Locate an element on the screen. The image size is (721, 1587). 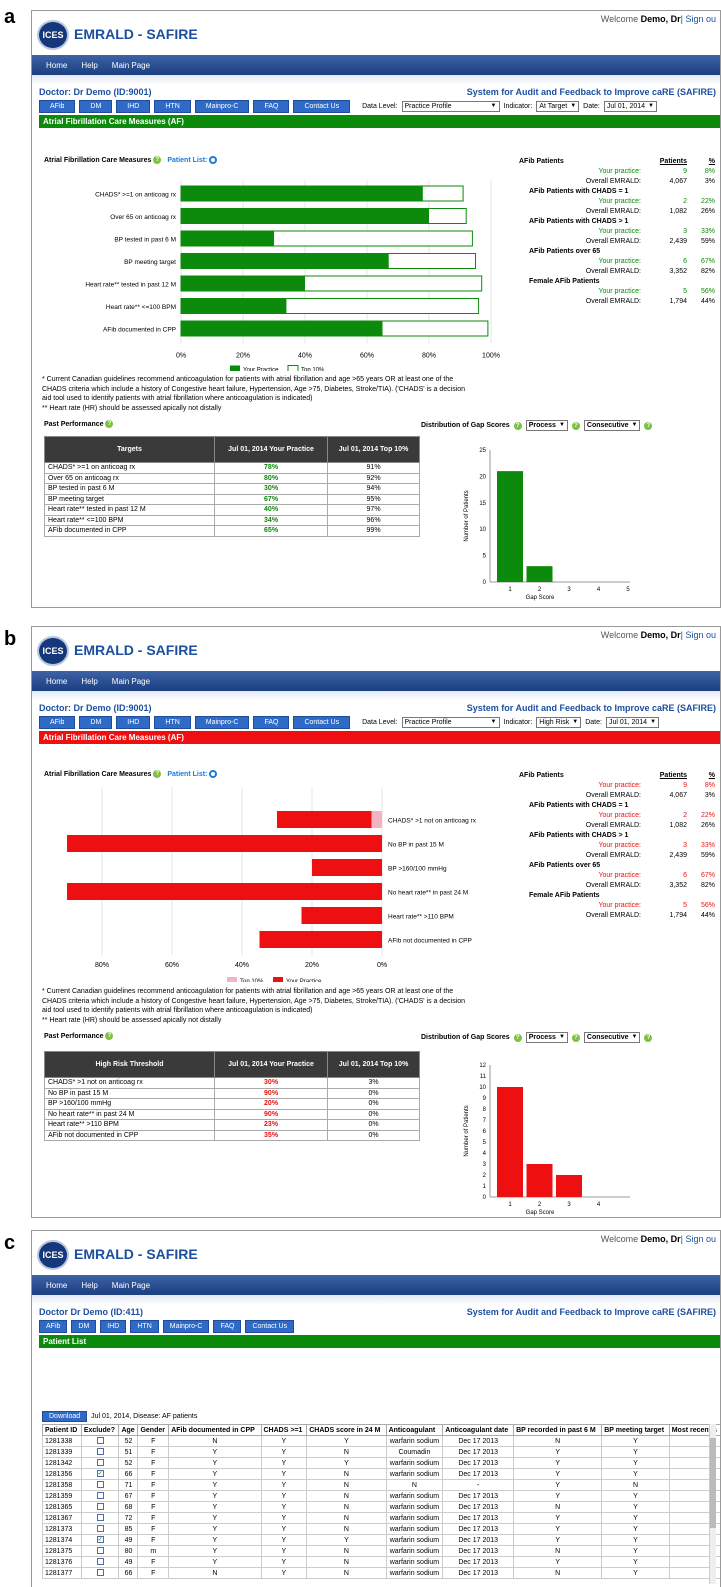
table-row: 1281339 51 F Y Y N Coumadin Dec 17 2013 Y Y is located at coordinates (381, 1452).